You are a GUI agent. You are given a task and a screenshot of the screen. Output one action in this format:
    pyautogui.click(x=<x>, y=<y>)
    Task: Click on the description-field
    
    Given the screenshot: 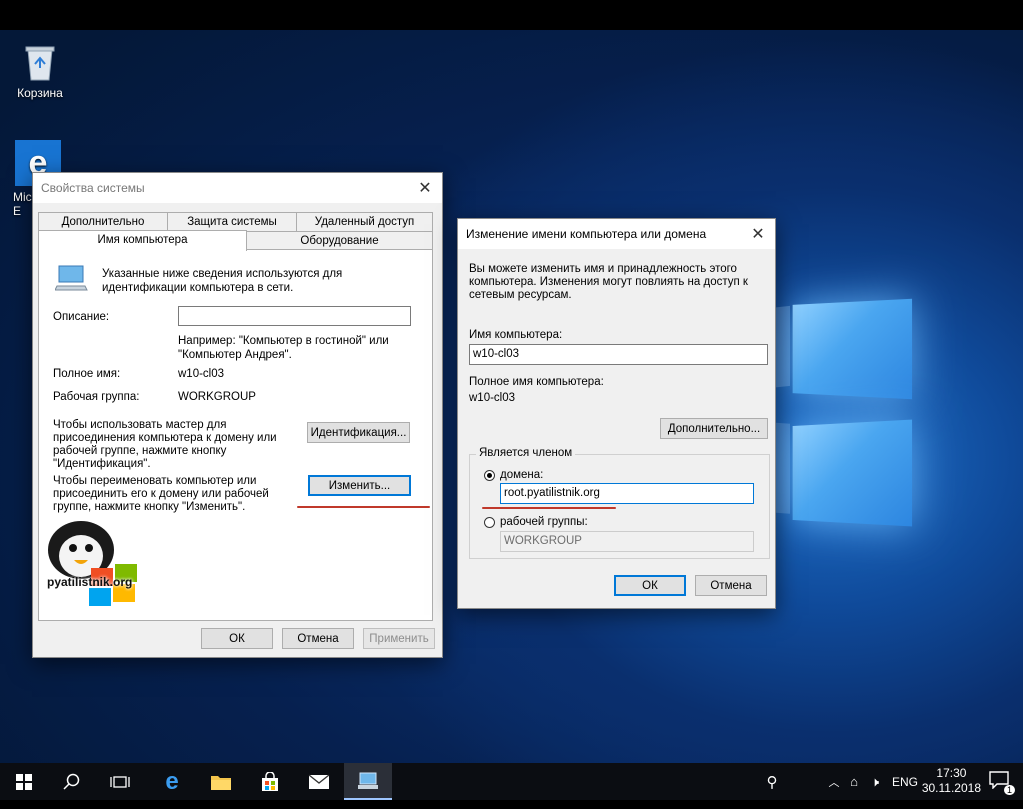 What is the action you would take?
    pyautogui.click(x=294, y=316)
    